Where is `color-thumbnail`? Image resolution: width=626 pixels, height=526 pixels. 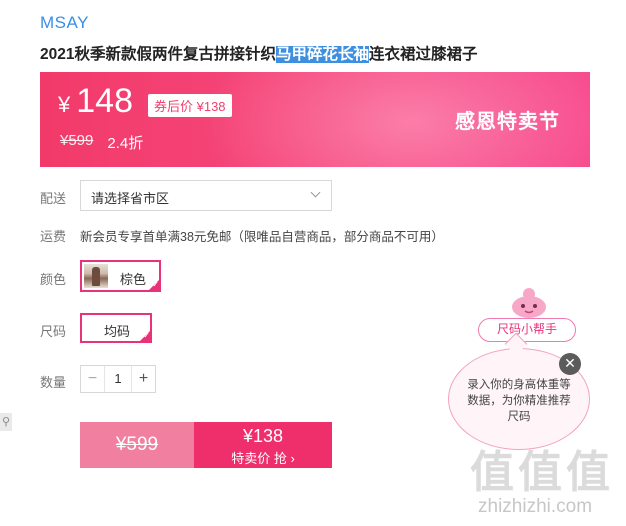
color-thumbnail is located at coordinates (96, 276).